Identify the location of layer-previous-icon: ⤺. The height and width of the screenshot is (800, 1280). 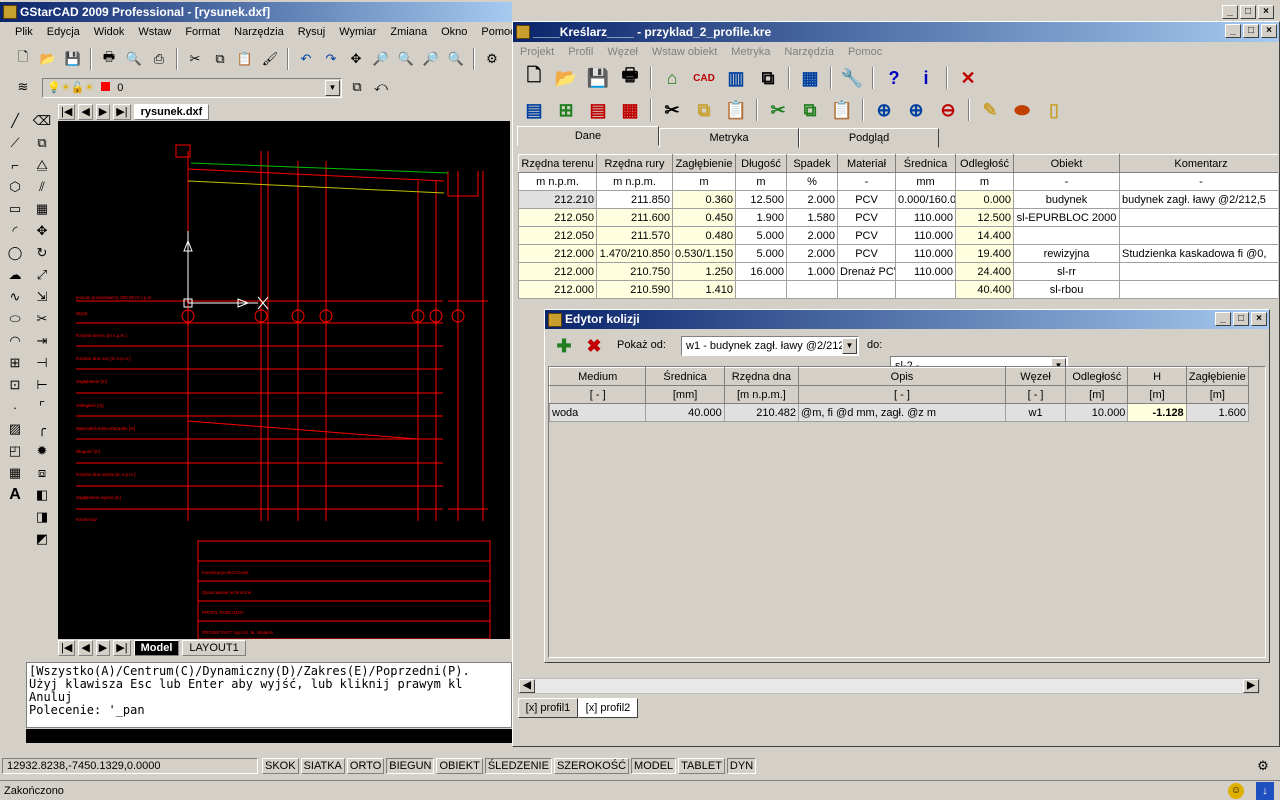
(381, 87).